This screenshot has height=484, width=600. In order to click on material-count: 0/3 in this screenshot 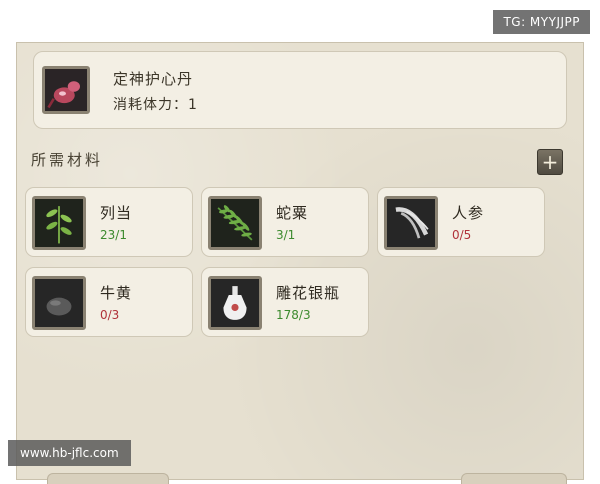, I will do `click(110, 315)`.